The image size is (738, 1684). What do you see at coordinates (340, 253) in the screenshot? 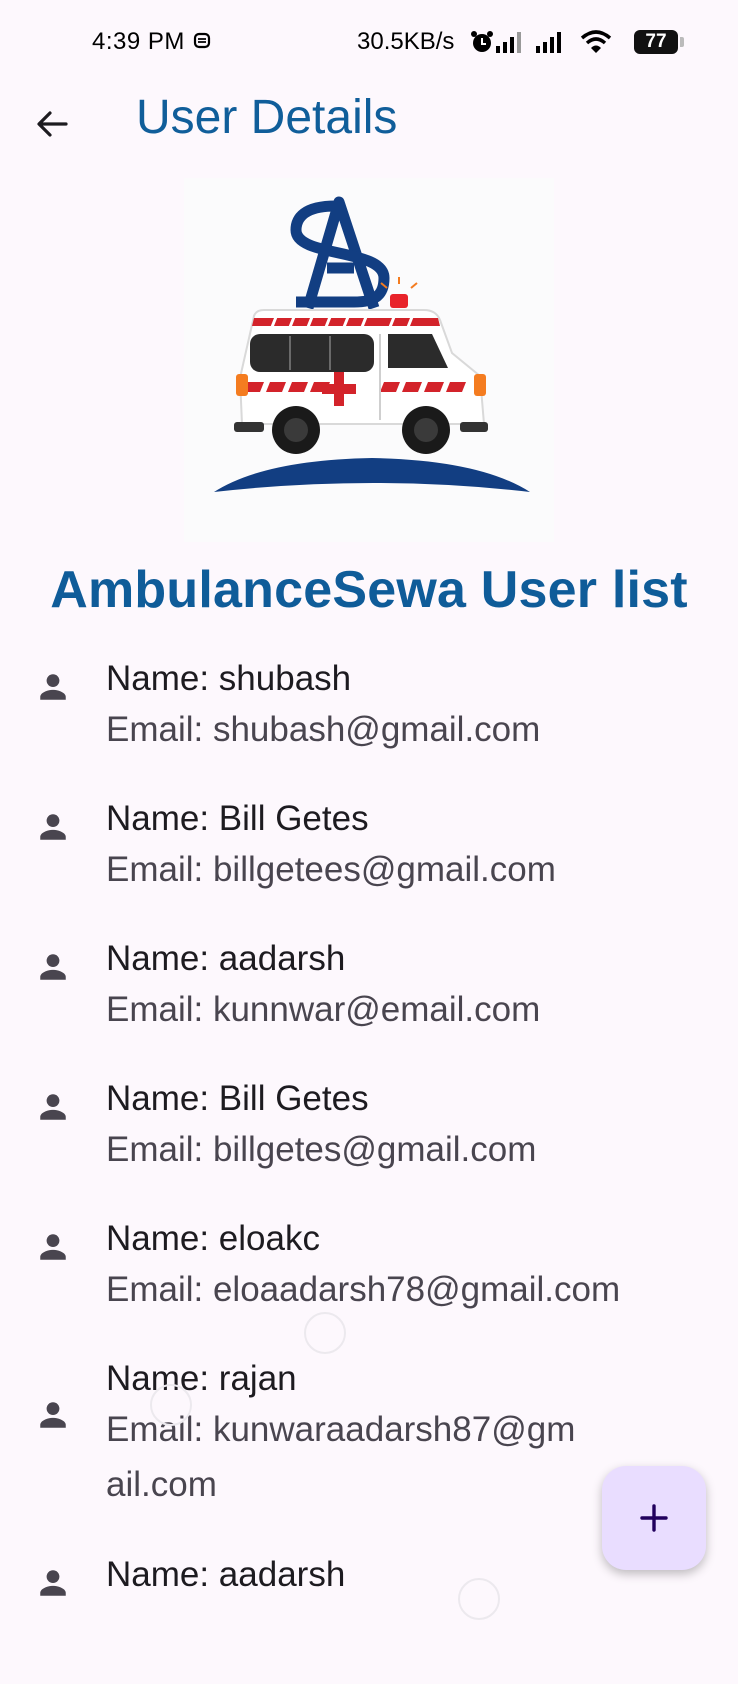
I see `sa-monogram` at bounding box center [340, 253].